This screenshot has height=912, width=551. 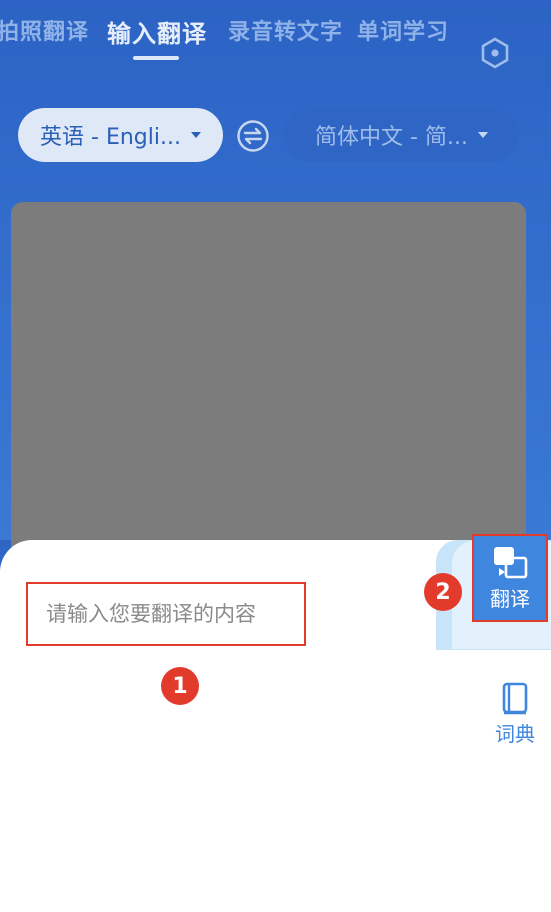 I want to click on settings-hex-icon, so click(x=495, y=53).